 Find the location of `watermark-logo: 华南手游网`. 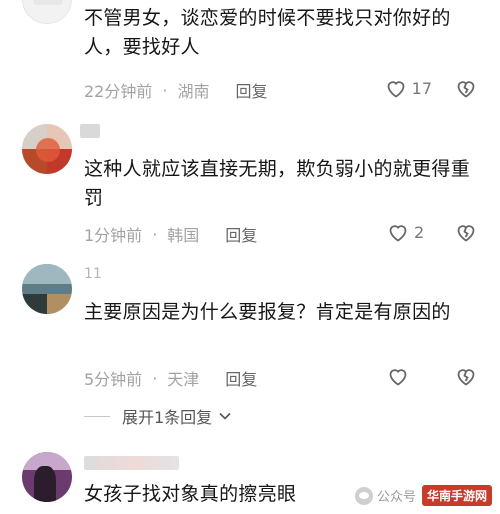

watermark-logo: 华南手游网 is located at coordinates (456, 495).